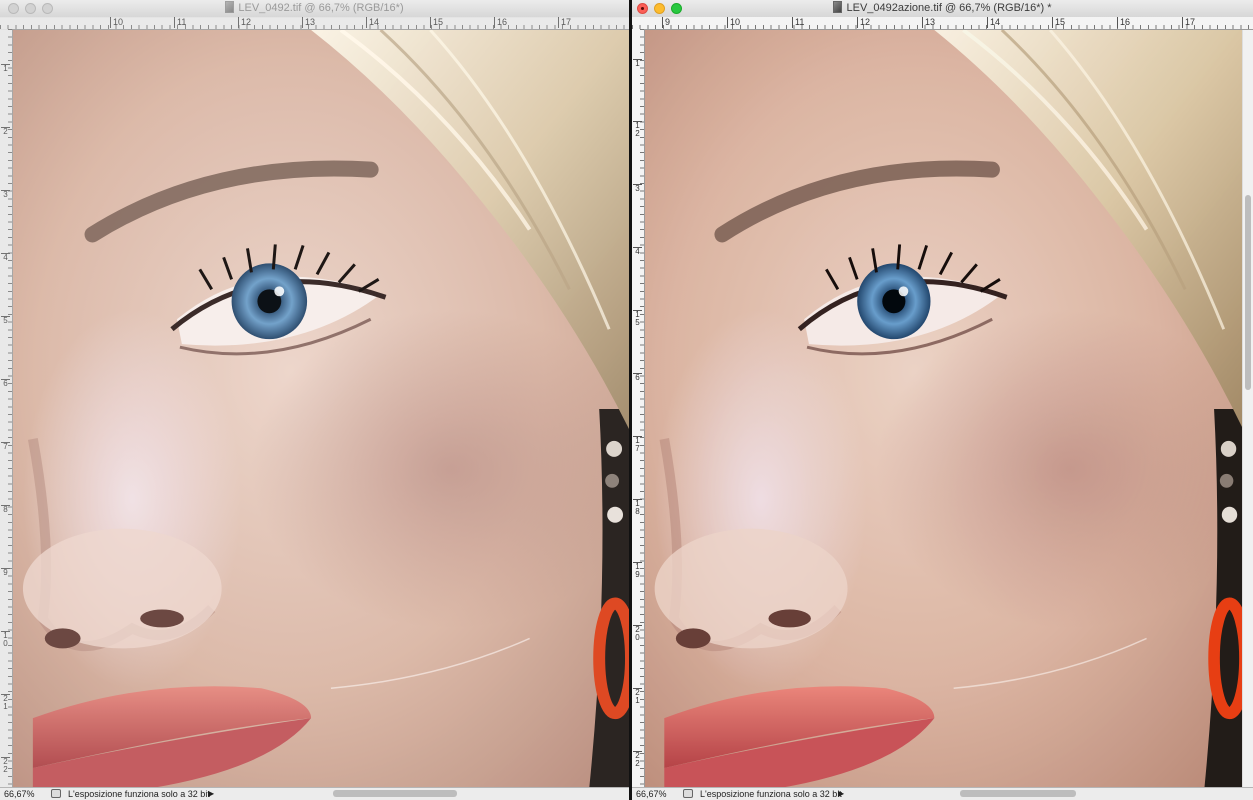 This screenshot has height=800, width=1253. Describe the element at coordinates (637, 633) in the screenshot. I see `ruler-label: 2 0` at that location.